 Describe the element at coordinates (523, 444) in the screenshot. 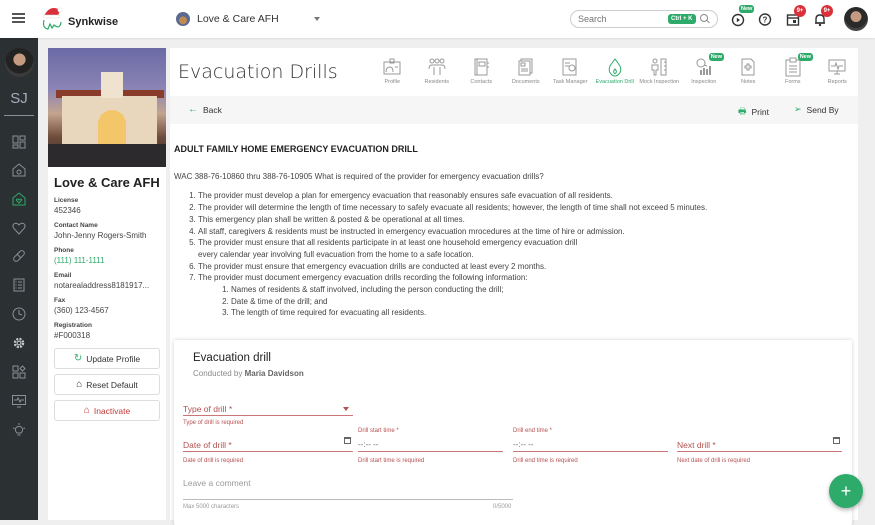

I see `drill-end-time-value: --:-- --` at that location.